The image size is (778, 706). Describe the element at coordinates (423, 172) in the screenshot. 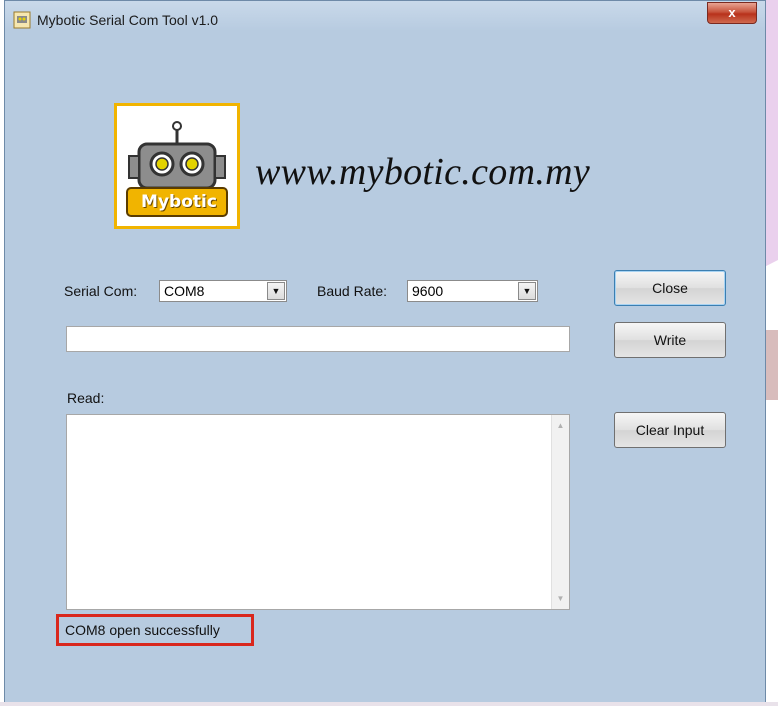

I see `website-url: www.mybotic.com.my` at that location.